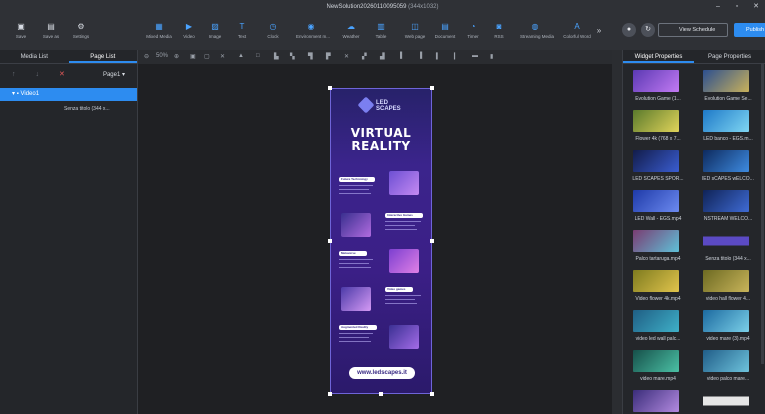 The image size is (765, 414). I want to click on streaming-media-button: ◍ Streaming Media, so click(537, 30).